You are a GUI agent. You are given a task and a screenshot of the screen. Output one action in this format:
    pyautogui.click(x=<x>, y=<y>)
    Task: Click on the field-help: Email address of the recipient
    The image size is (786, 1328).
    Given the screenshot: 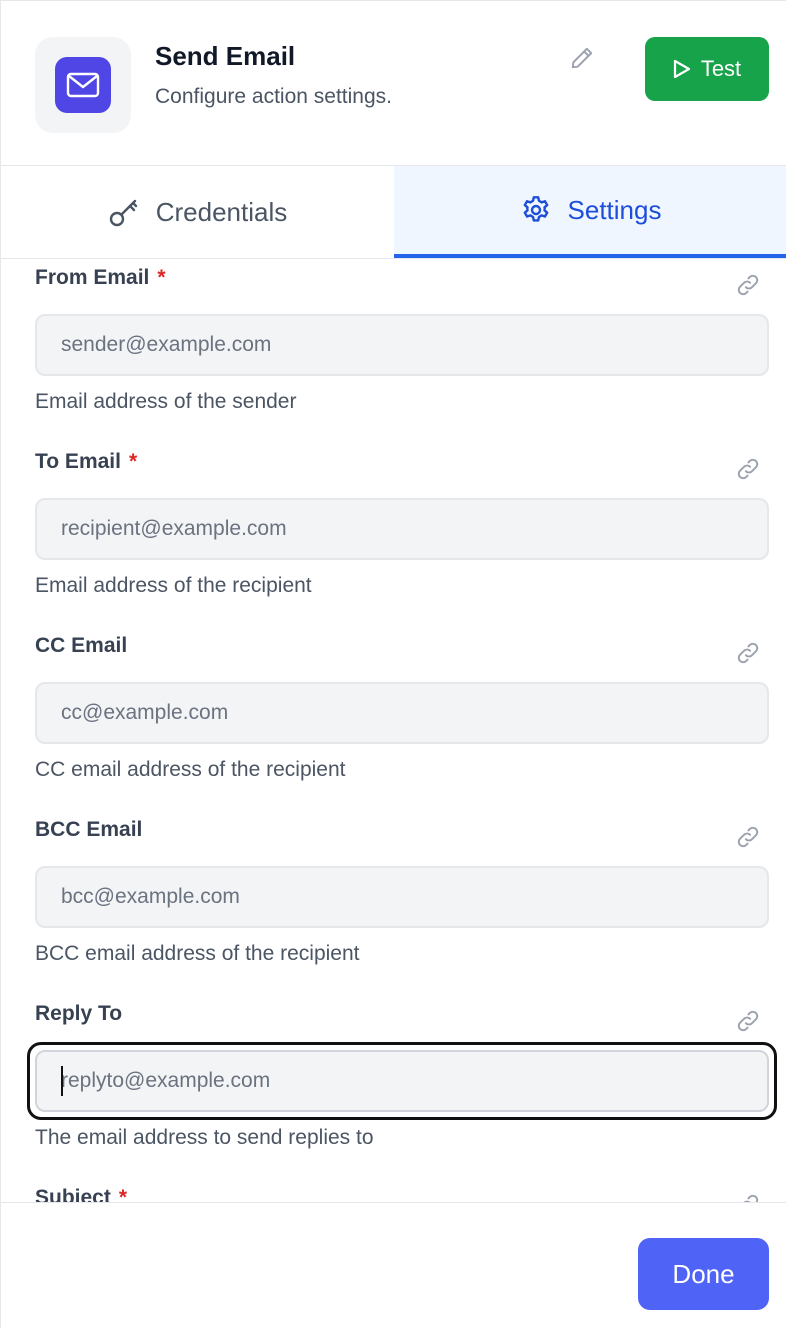 What is the action you would take?
    pyautogui.click(x=173, y=585)
    